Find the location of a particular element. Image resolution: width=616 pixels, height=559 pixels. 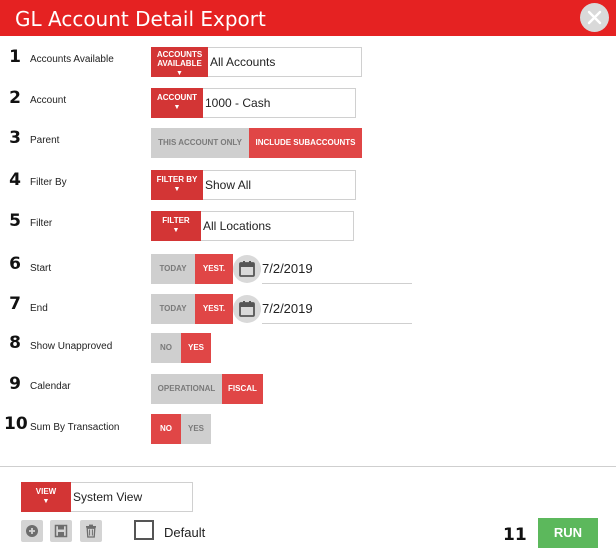

plus-circle-icon is located at coordinates (32, 531).